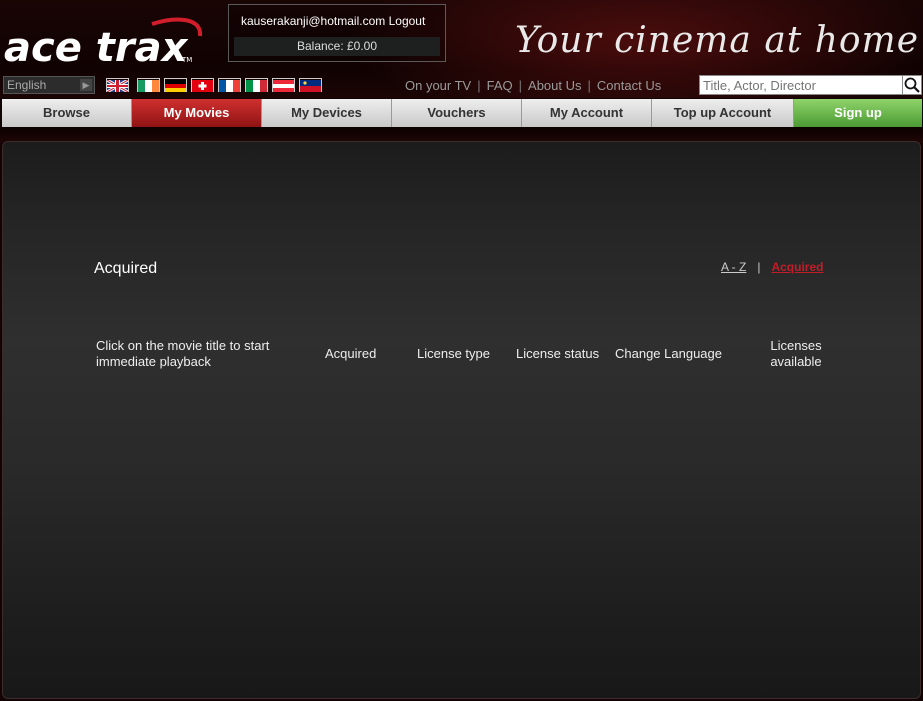  What do you see at coordinates (629, 85) in the screenshot?
I see `contact-us-link: Contact Us` at bounding box center [629, 85].